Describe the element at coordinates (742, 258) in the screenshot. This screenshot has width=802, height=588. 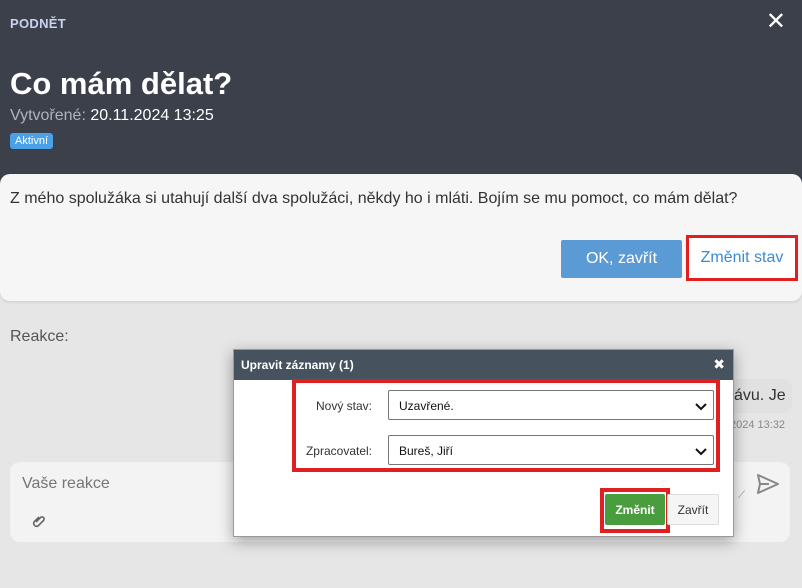
I see `change-state-button: Změnit stav` at that location.